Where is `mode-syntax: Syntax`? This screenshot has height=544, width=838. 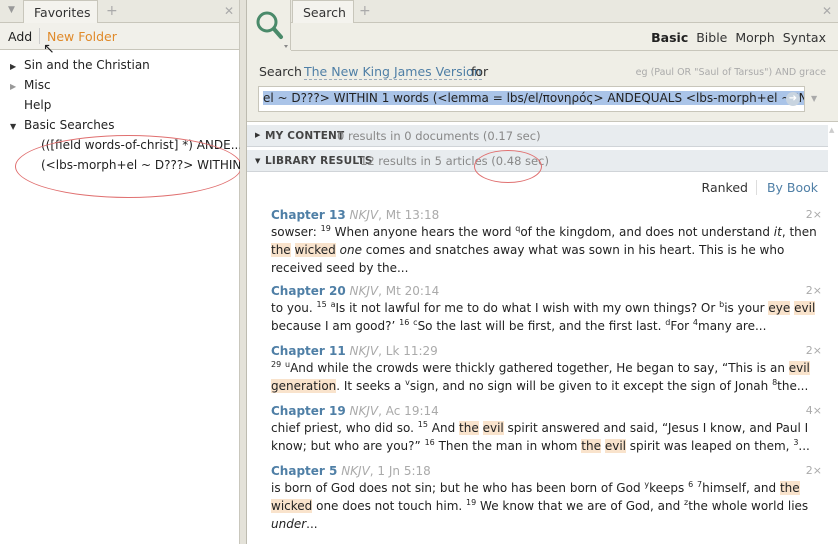
mode-syntax: Syntax is located at coordinates (804, 37).